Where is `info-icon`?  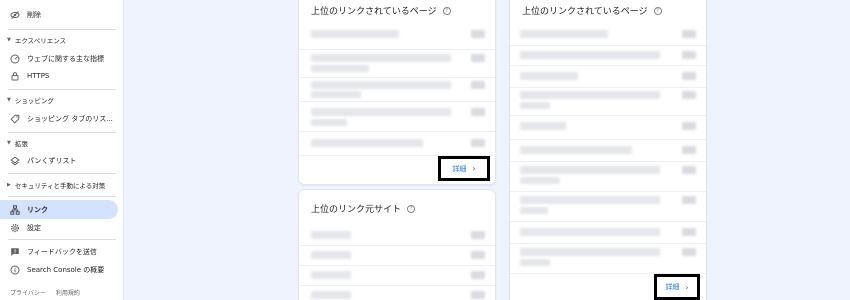 info-icon is located at coordinates (15, 270).